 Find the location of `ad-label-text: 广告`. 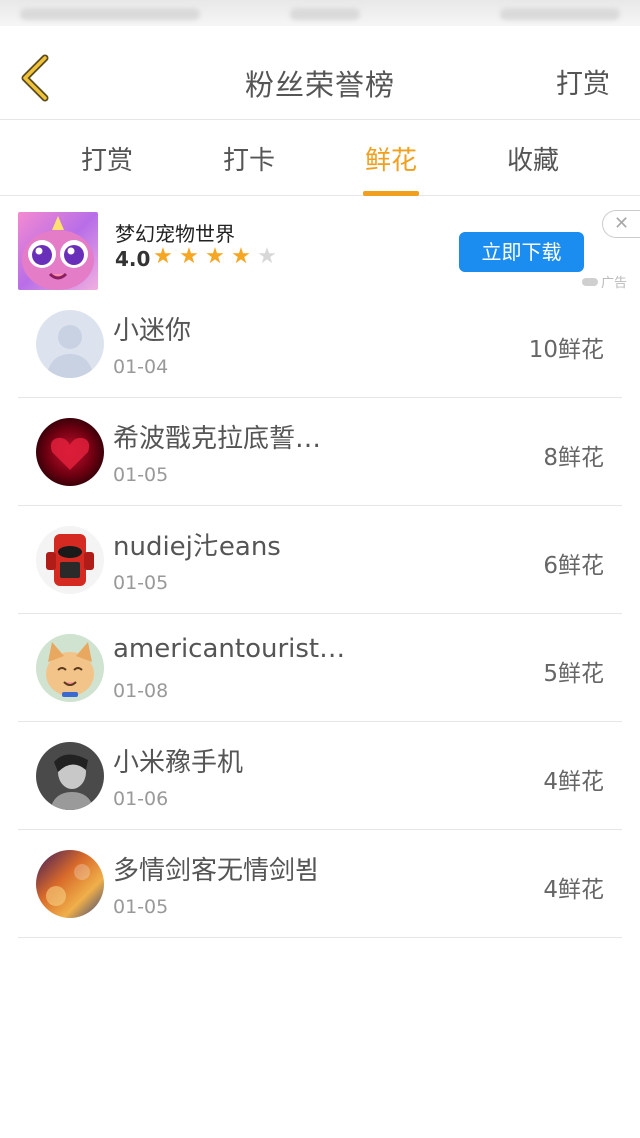

ad-label-text: 广告 is located at coordinates (614, 283).